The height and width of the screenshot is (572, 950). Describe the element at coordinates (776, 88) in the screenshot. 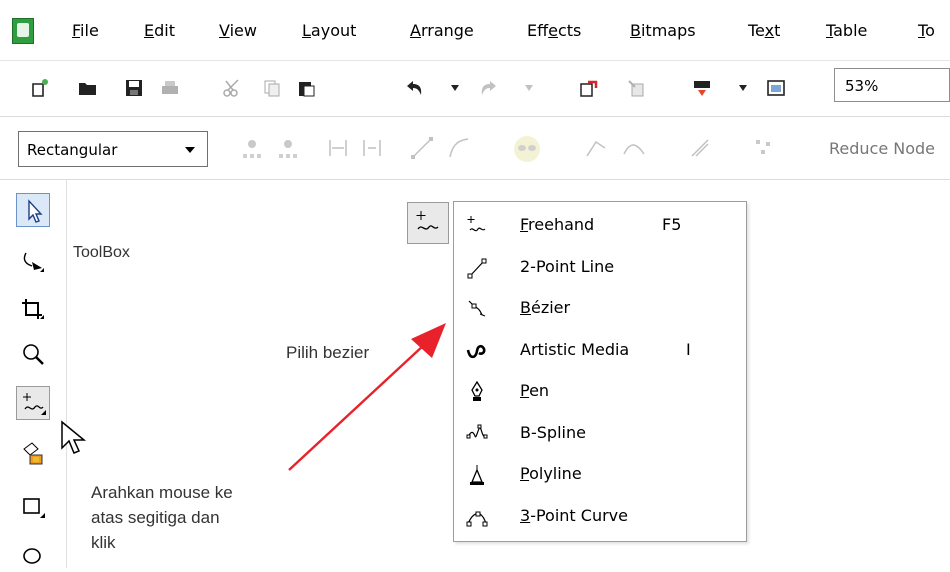

I see `welcome-screen-icon` at that location.